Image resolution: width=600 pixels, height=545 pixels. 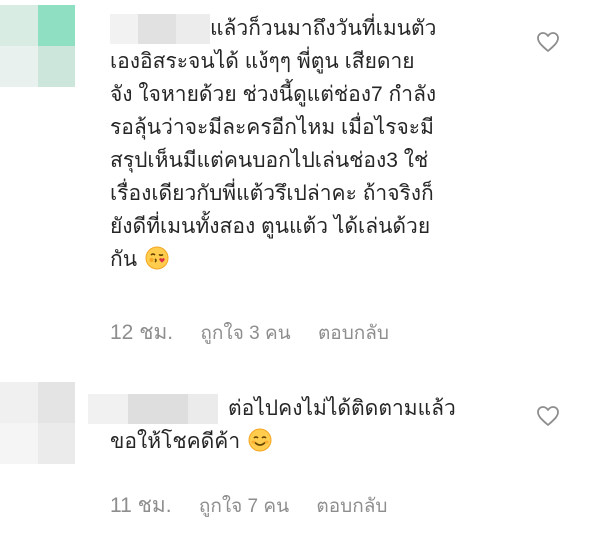 What do you see at coordinates (269, 160) in the screenshot?
I see `comment-line: สรุปเห็นมีแต่คนบอกไปเล่นช่อง3 ใช่` at bounding box center [269, 160].